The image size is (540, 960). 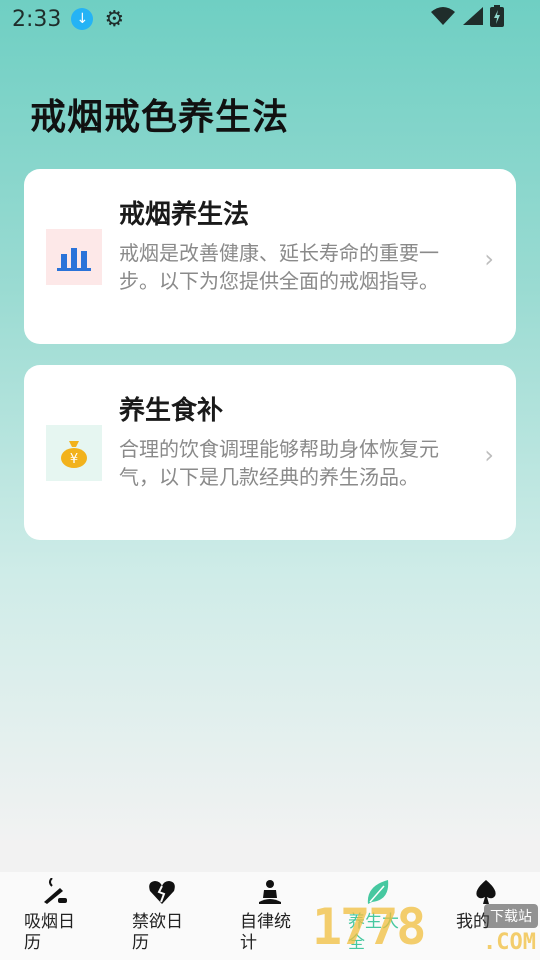 What do you see at coordinates (509, 942) in the screenshot?
I see `watermark-domain: .COM` at bounding box center [509, 942].